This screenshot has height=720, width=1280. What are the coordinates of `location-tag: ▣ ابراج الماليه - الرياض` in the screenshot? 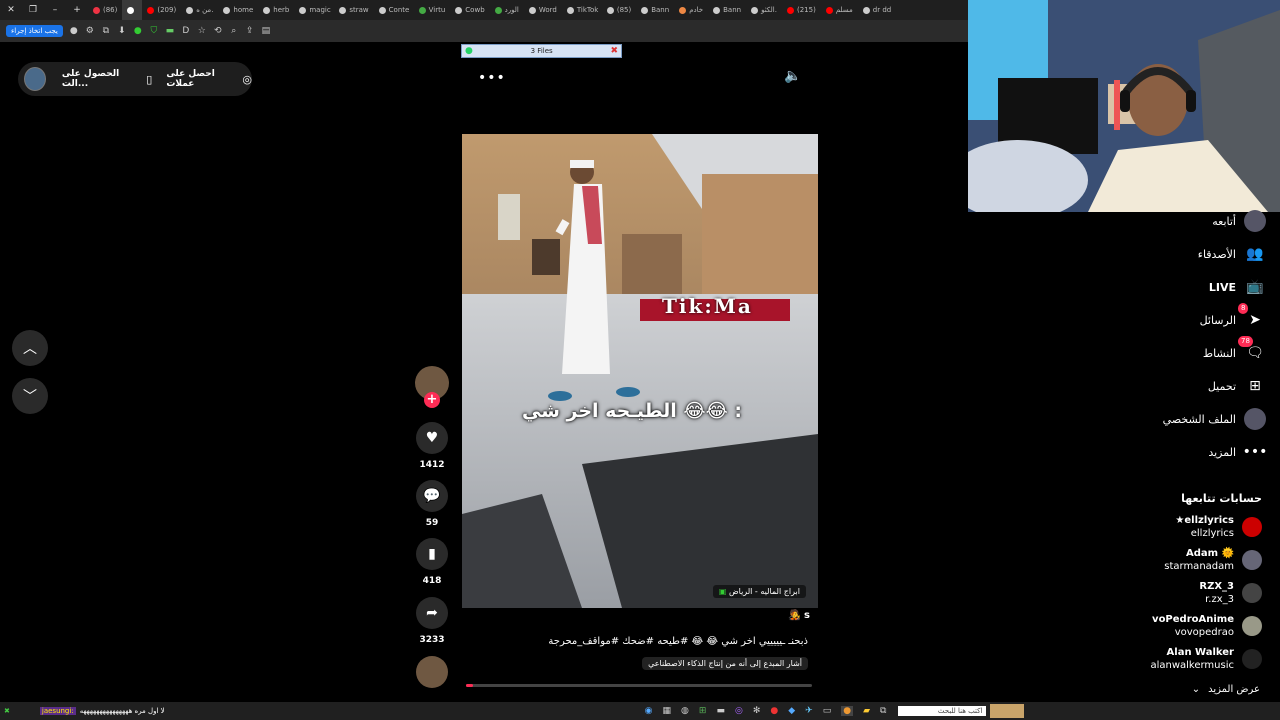 It's located at (759, 591).